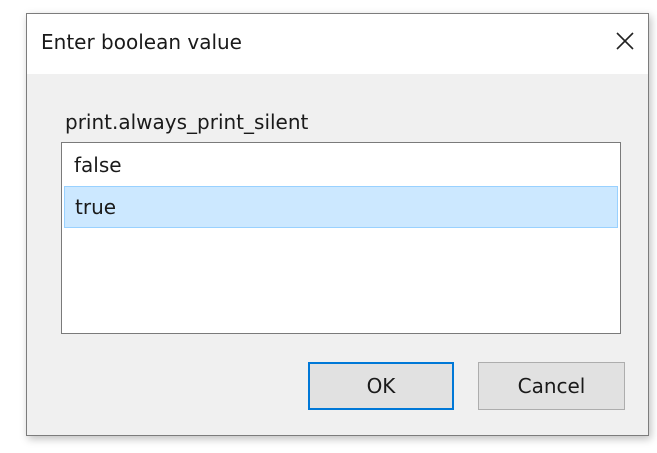  Describe the element at coordinates (341, 165) in the screenshot. I see `list-item-false: false` at that location.